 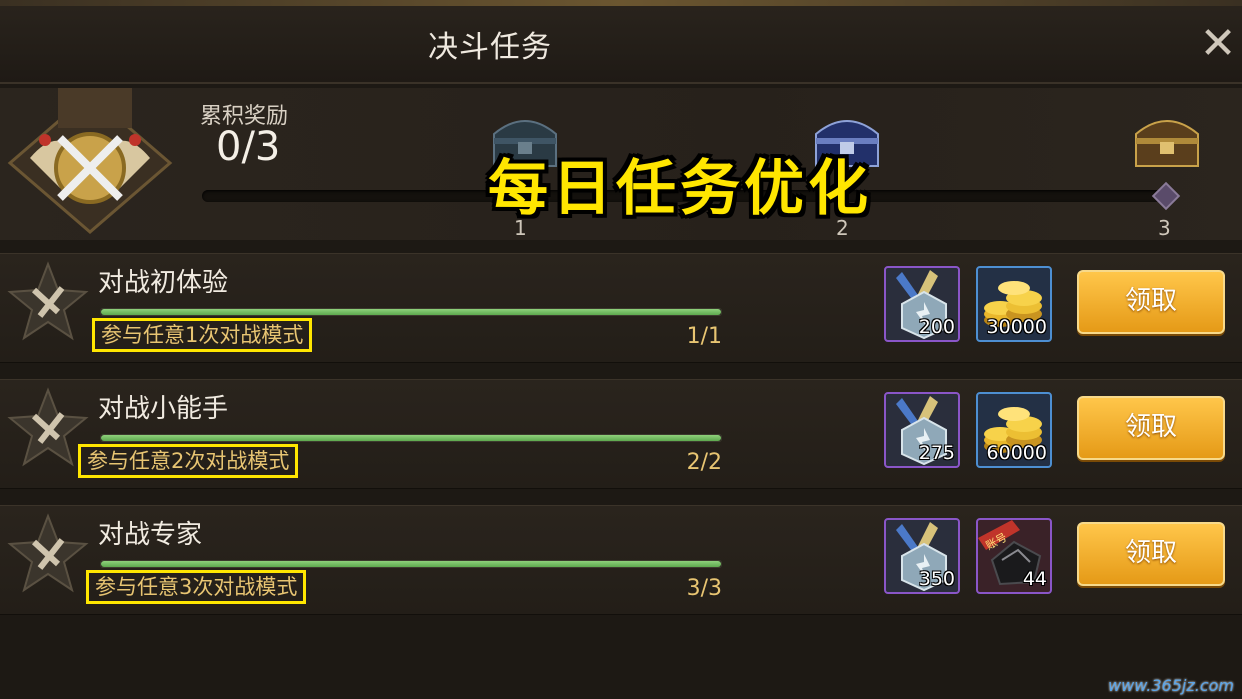 What do you see at coordinates (936, 453) in the screenshot?
I see `reward-quantity: 275` at bounding box center [936, 453].